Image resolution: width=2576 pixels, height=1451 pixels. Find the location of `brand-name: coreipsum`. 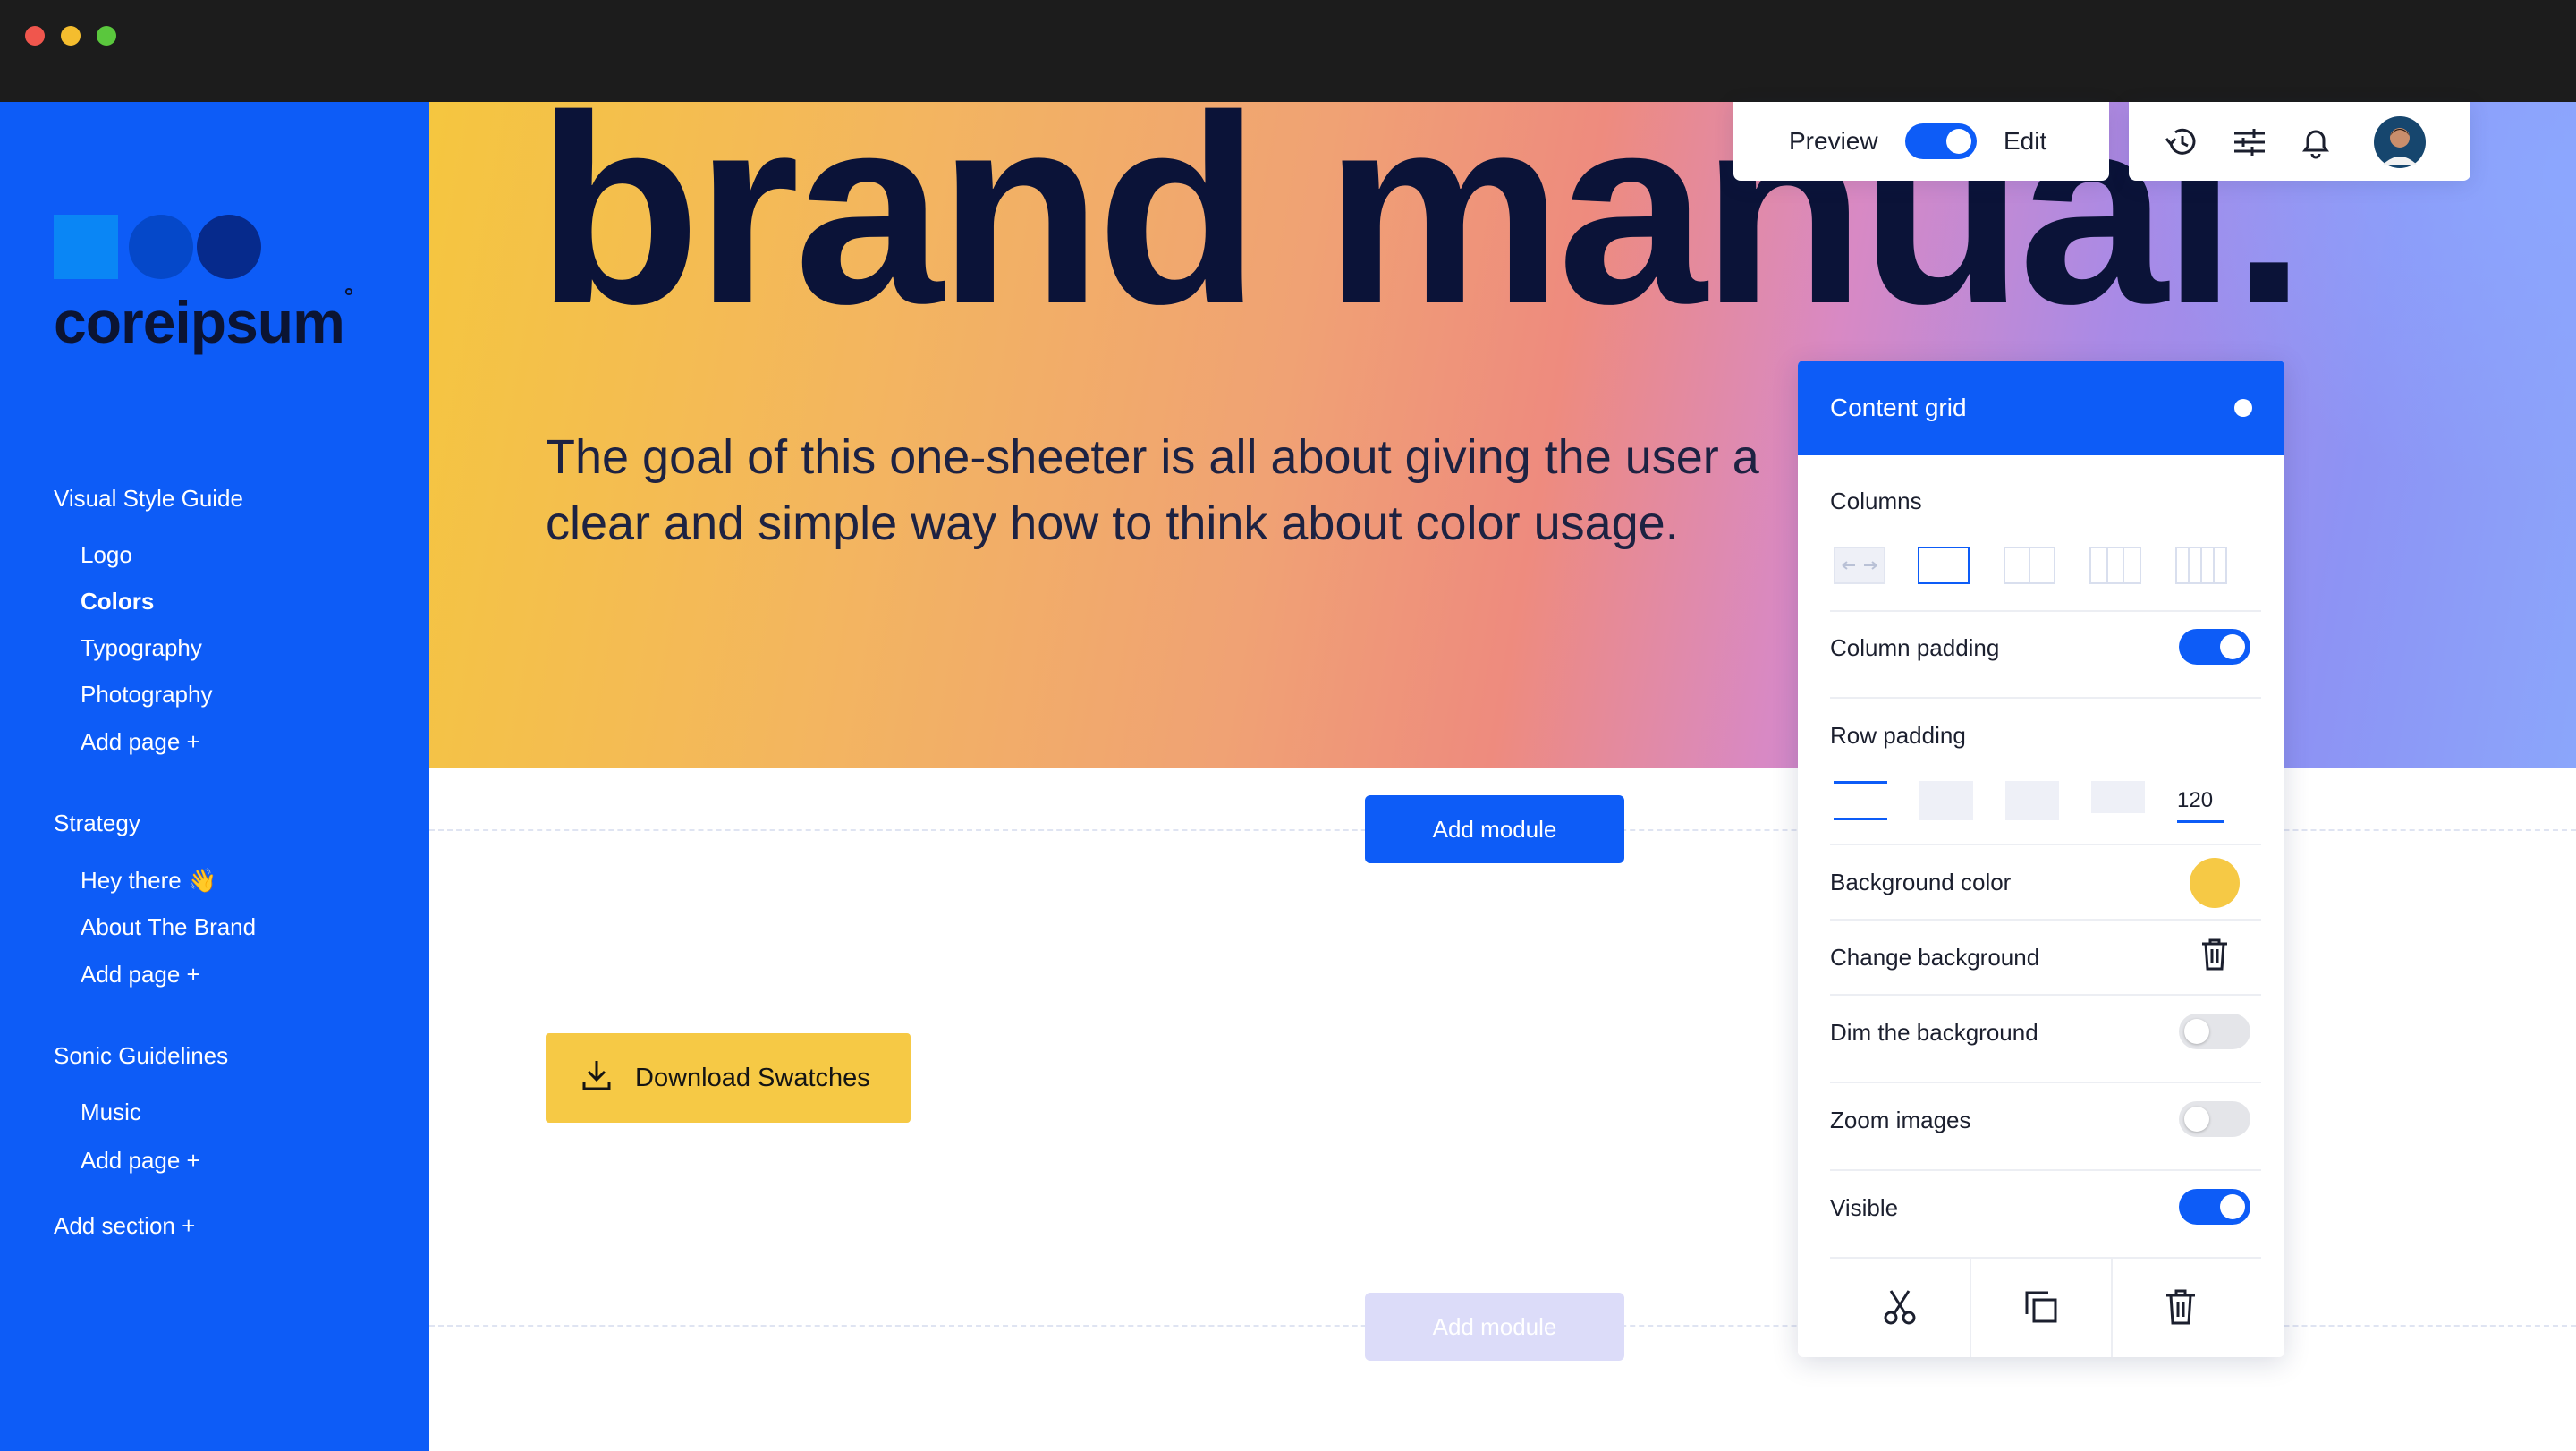

brand-name: coreipsum is located at coordinates (199, 322).